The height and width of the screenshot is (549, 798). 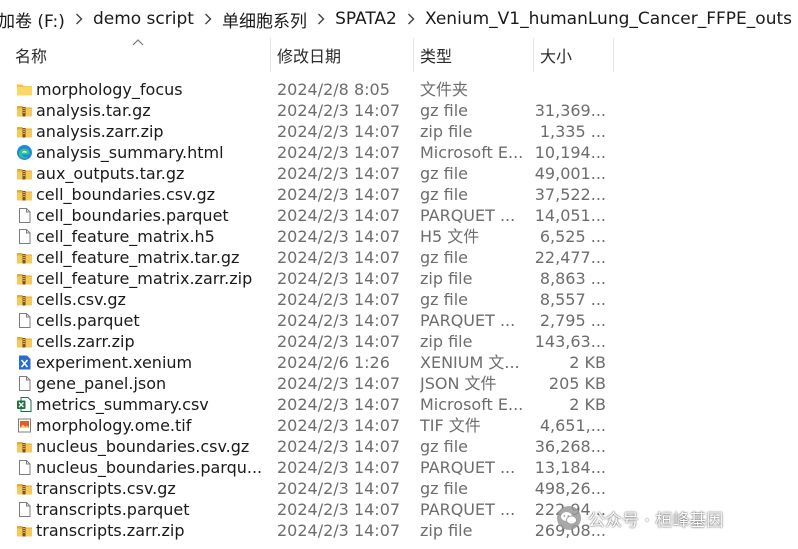 I want to click on excel-icon, so click(x=24, y=404).